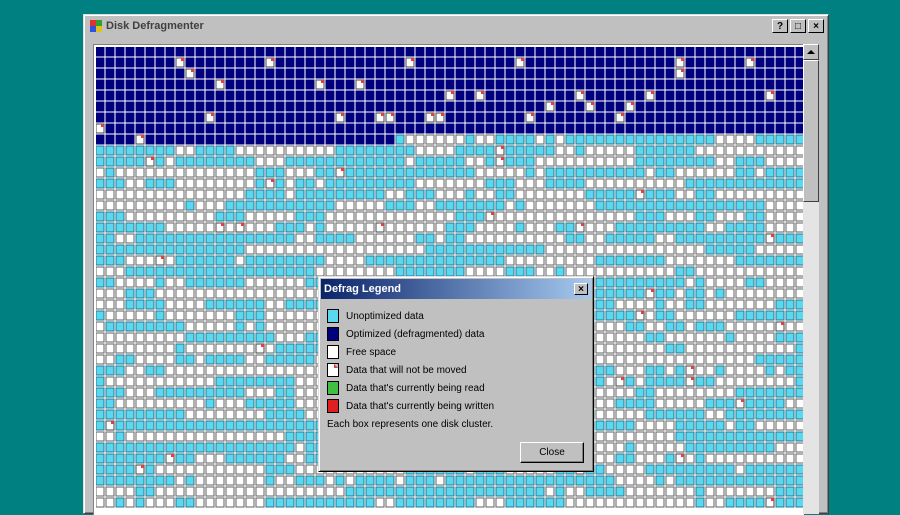  Describe the element at coordinates (456, 289) in the screenshot. I see `dialog-title-bar: Defrag Legend ×` at that location.